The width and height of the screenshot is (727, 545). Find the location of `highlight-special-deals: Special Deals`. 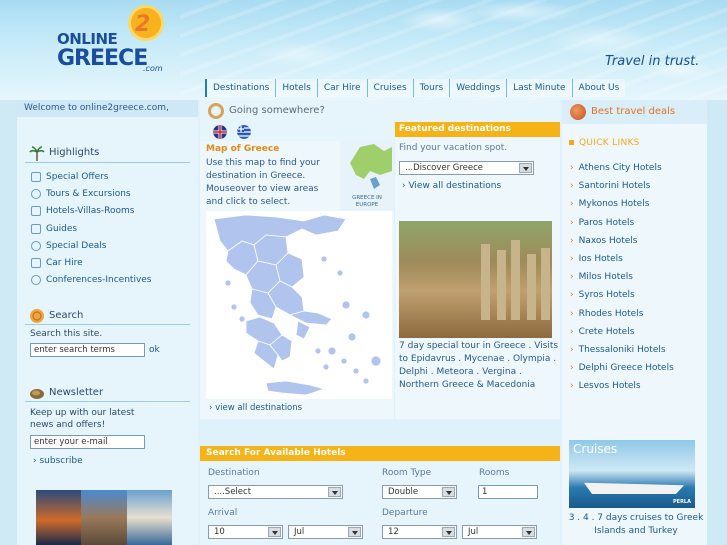

highlight-special-deals: Special Deals is located at coordinates (91, 245).